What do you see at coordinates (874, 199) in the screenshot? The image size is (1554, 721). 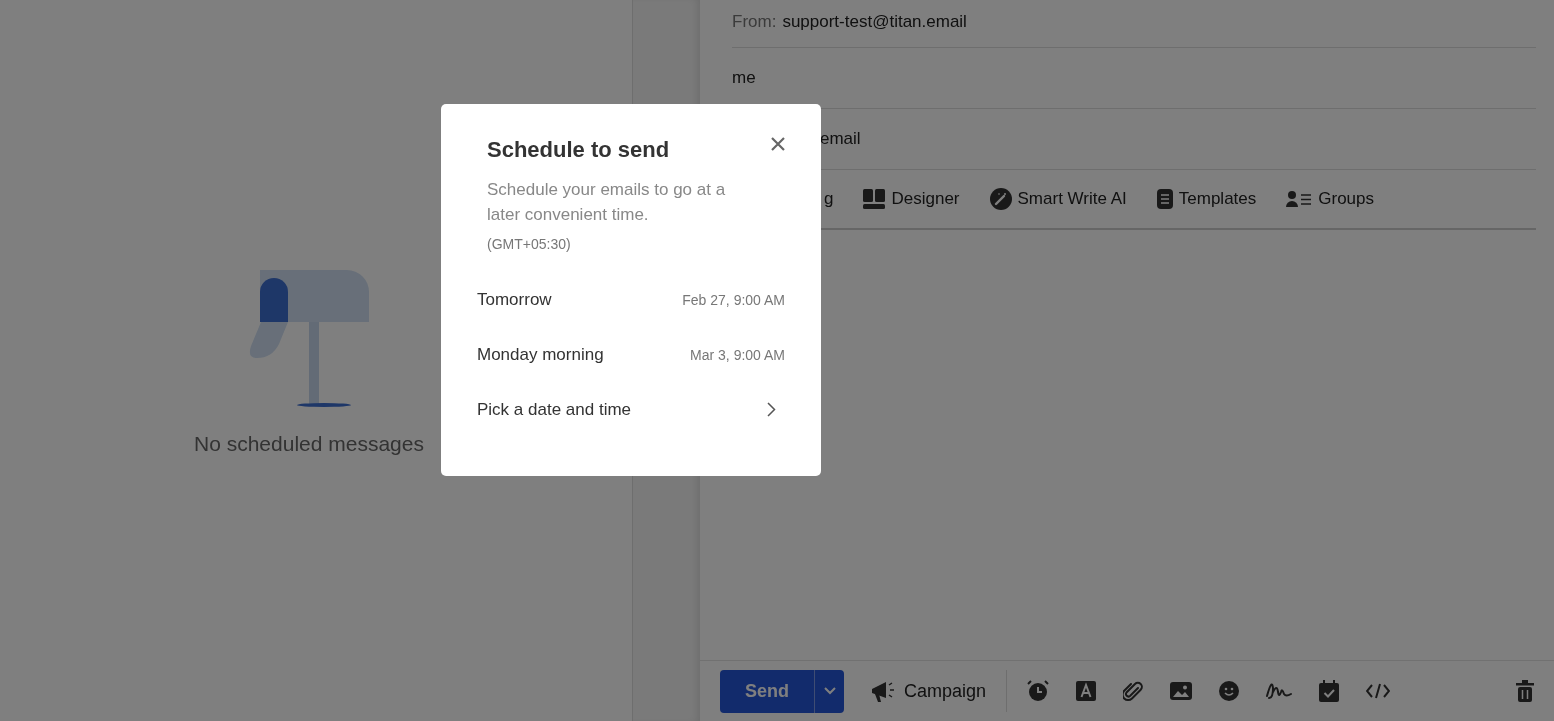 I see `layout-icon` at bounding box center [874, 199].